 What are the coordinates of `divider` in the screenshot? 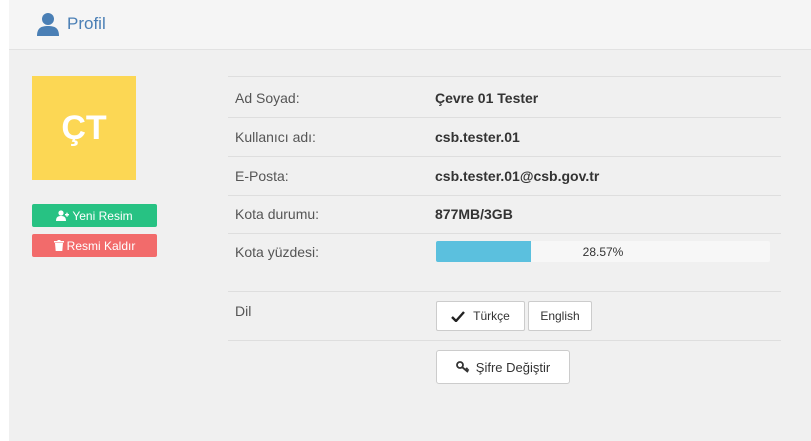 It's located at (504, 340).